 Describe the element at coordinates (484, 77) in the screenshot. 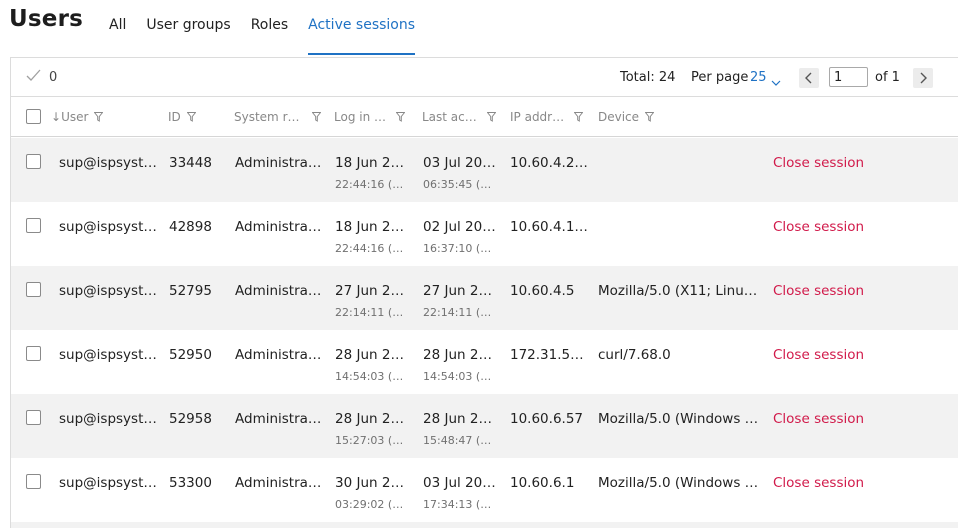

I see `table-toolbar: 0 Total: 24 Per page 25 of 1` at that location.